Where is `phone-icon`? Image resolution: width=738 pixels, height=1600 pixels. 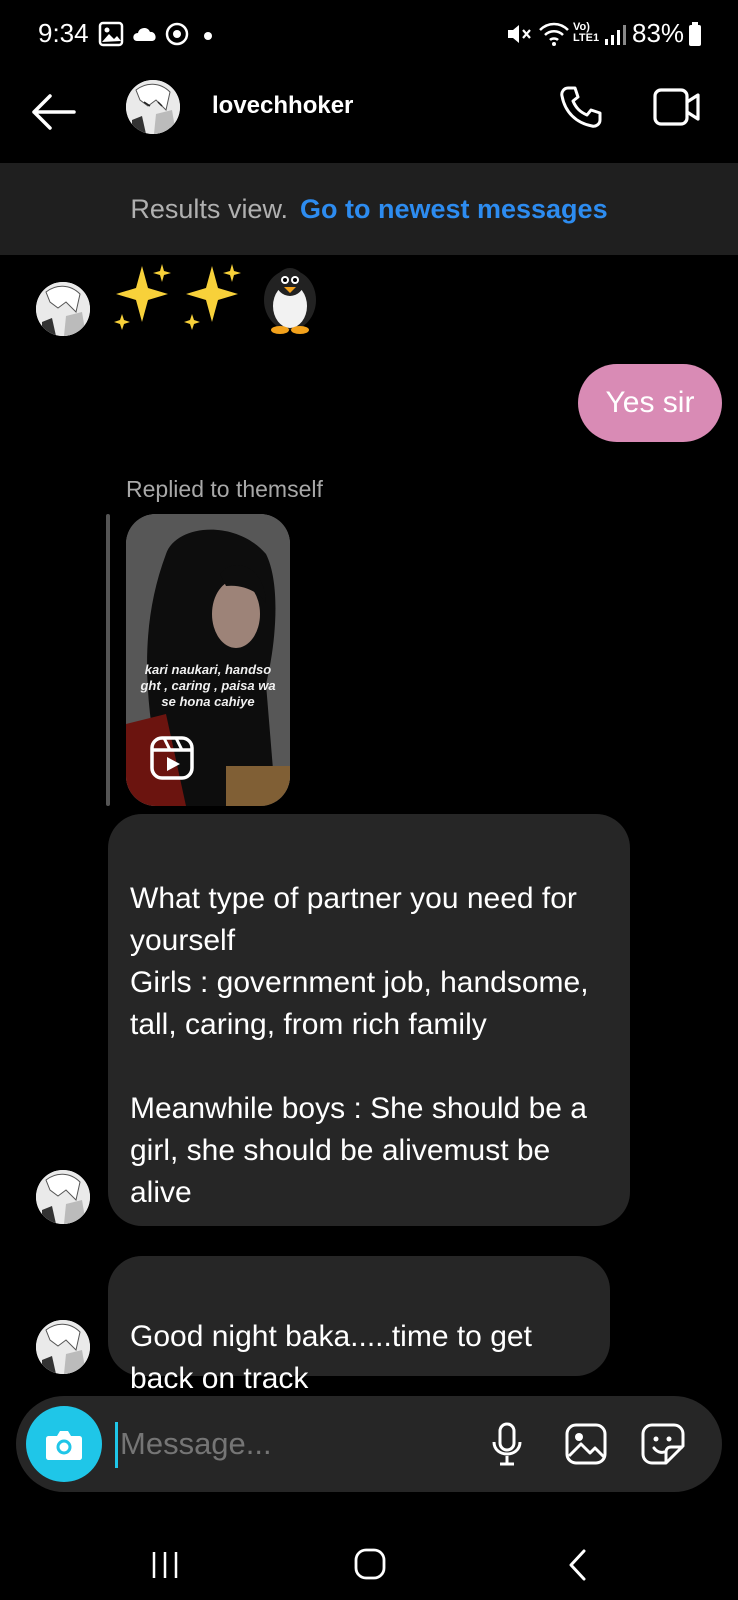 phone-icon is located at coordinates (581, 107).